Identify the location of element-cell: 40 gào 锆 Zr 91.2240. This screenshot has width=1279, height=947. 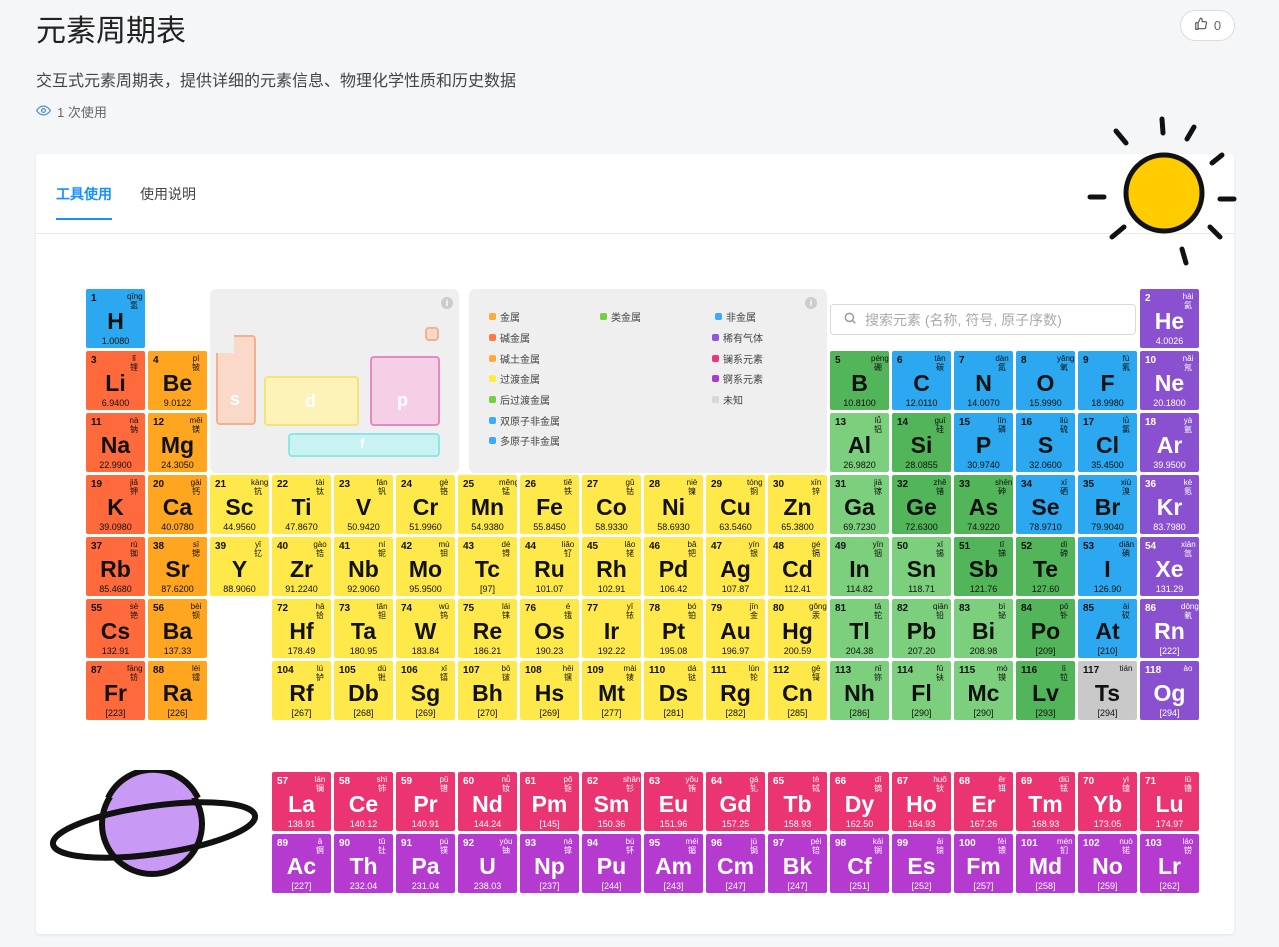
(301, 566).